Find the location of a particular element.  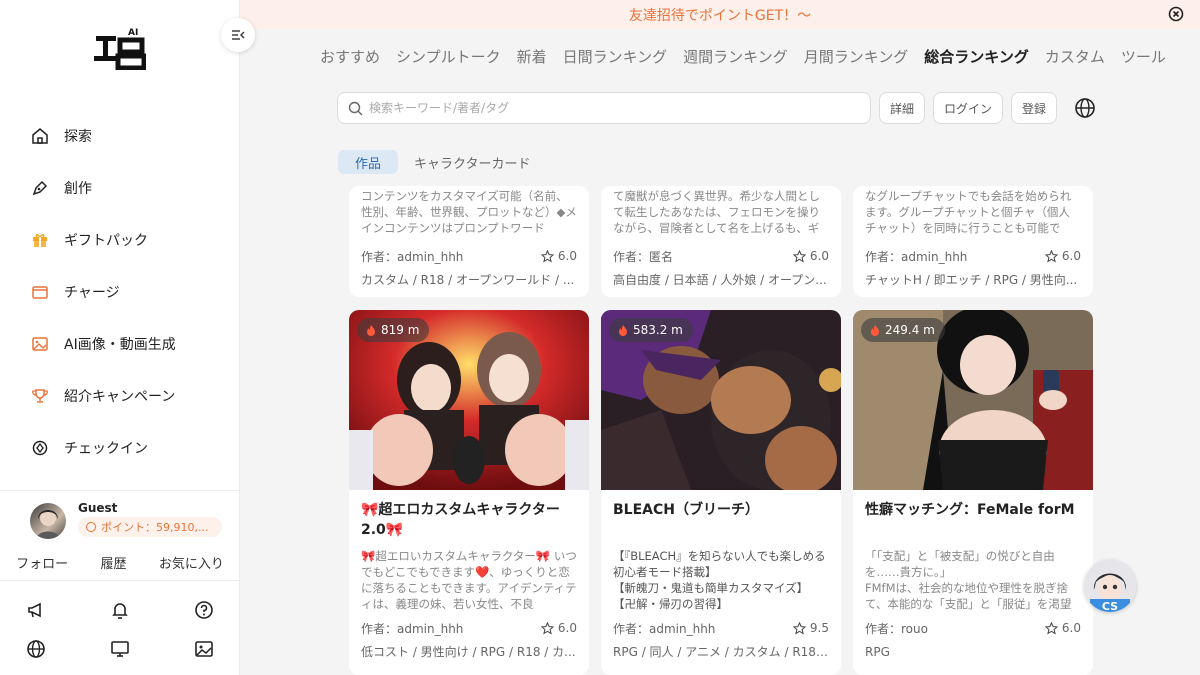

login-button: ログイン is located at coordinates (968, 108).